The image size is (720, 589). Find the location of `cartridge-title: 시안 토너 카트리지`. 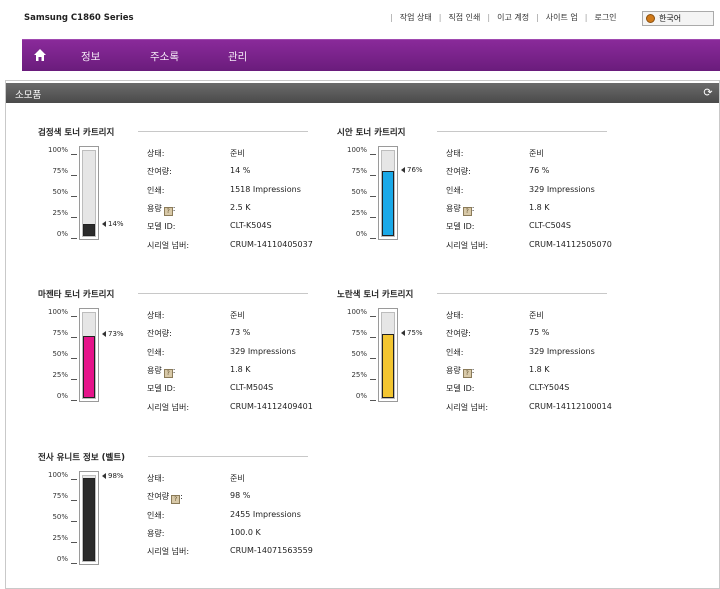

cartridge-title: 시안 토너 카트리지 is located at coordinates (371, 133).